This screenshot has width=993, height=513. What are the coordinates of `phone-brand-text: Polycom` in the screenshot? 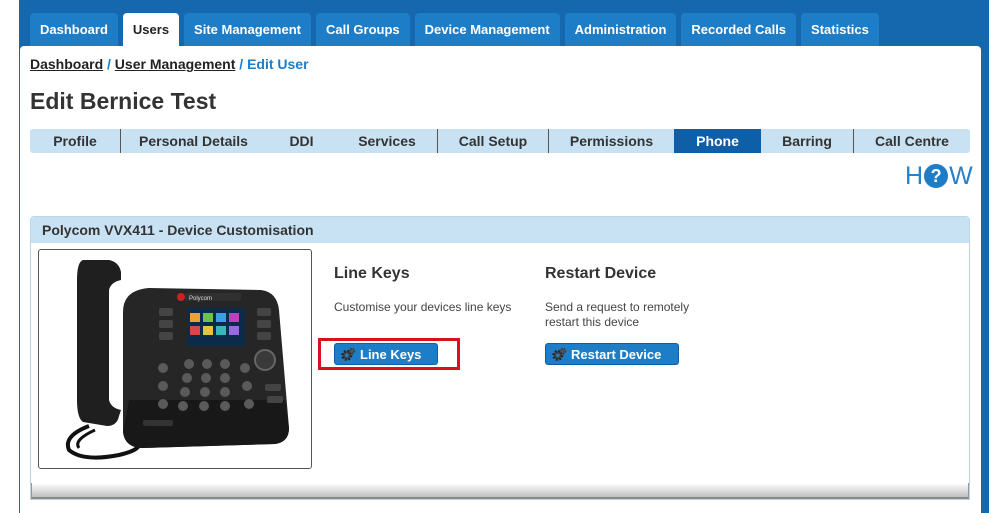 It's located at (200, 299).